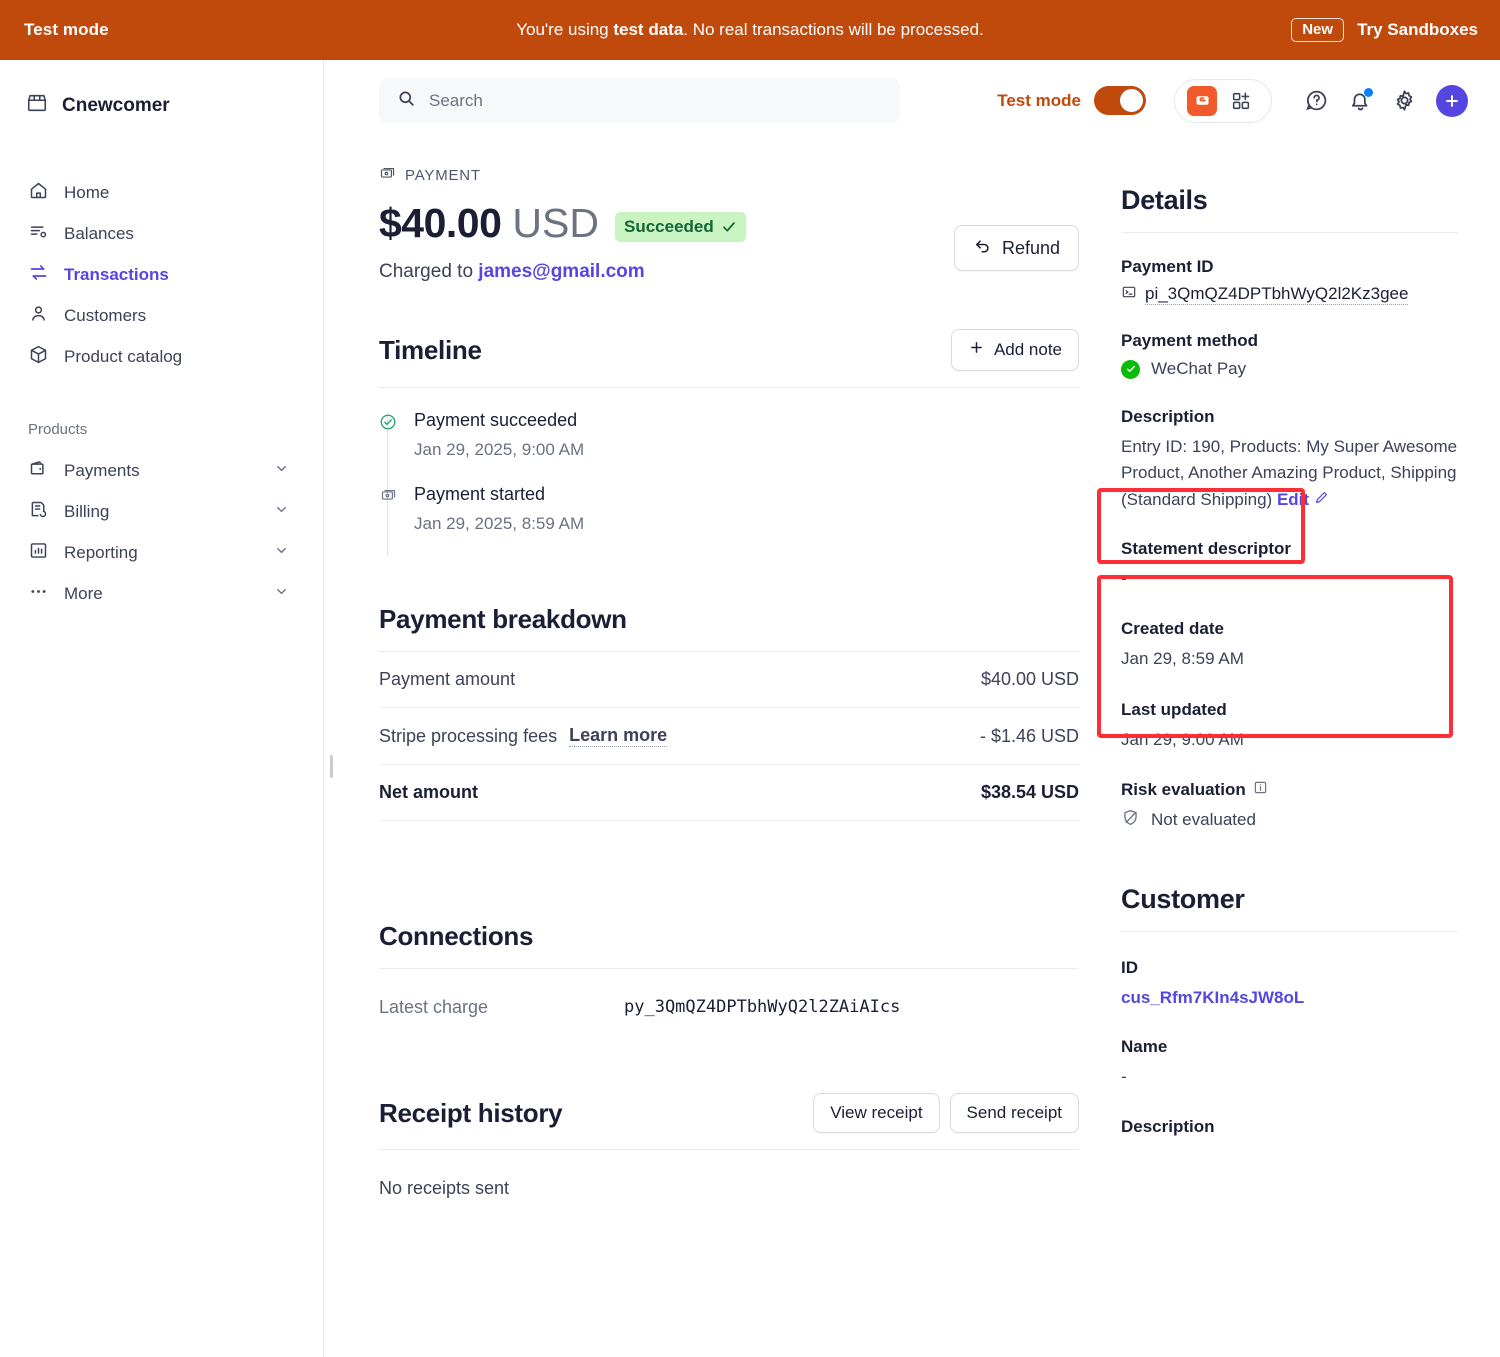 The image size is (1500, 1357). What do you see at coordinates (1404, 101) in the screenshot?
I see `settings-icon` at bounding box center [1404, 101].